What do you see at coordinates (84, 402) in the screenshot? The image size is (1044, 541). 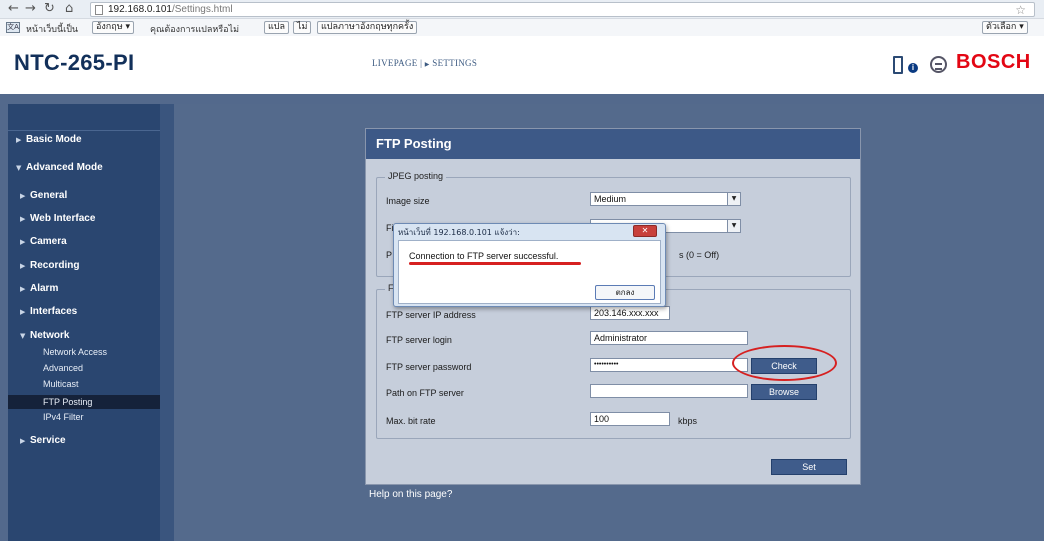 I see `sidebar-item-ftp-posting: FTP Posting` at bounding box center [84, 402].